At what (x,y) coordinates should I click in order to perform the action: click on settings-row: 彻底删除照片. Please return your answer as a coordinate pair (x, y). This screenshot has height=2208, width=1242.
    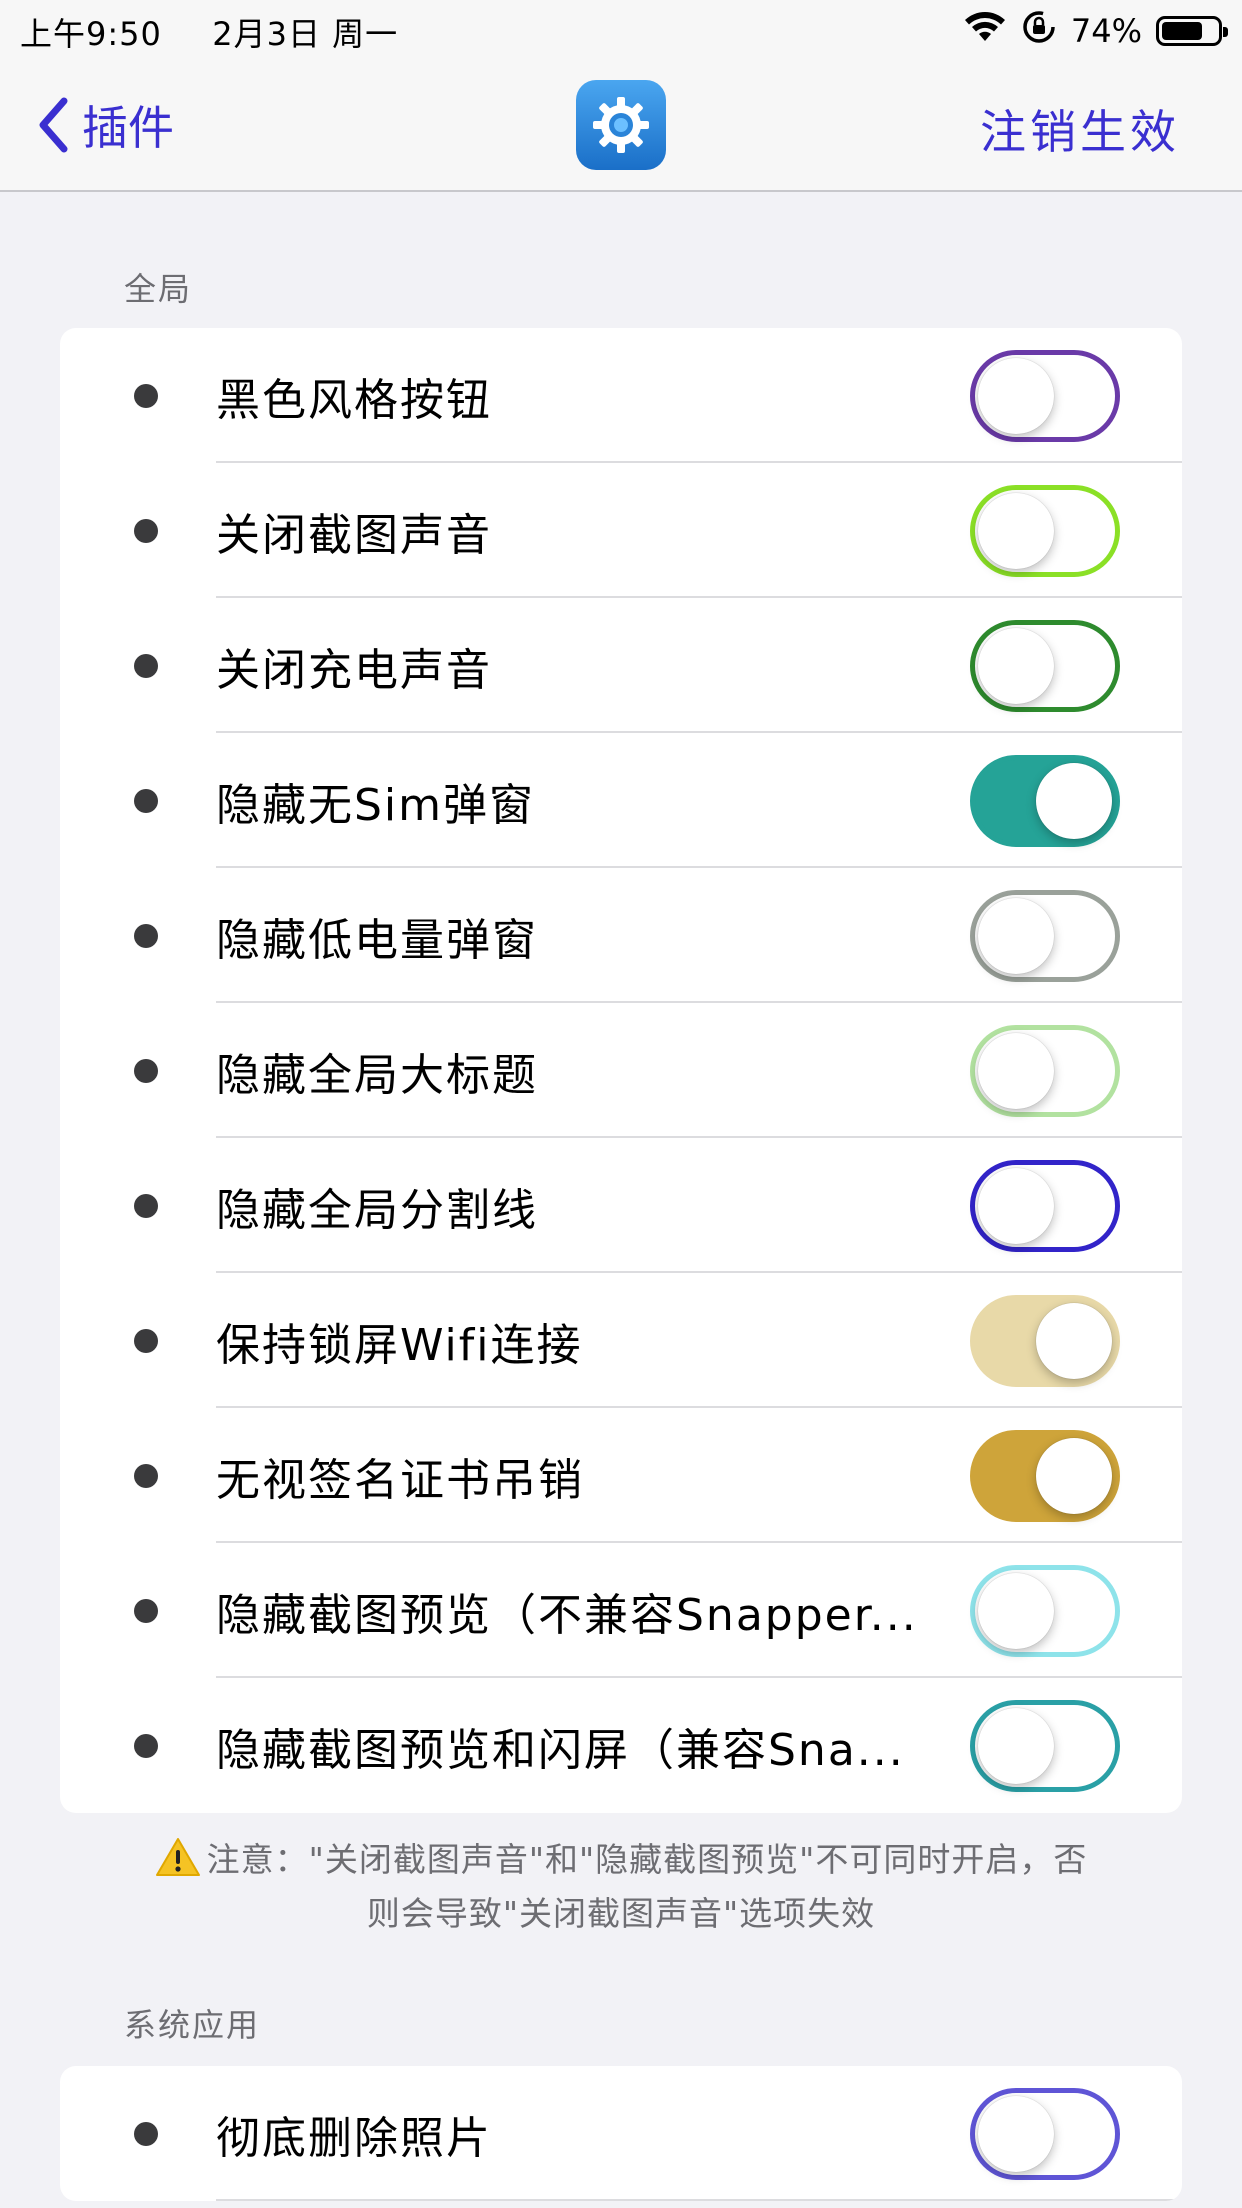
    Looking at the image, I should click on (621, 2133).